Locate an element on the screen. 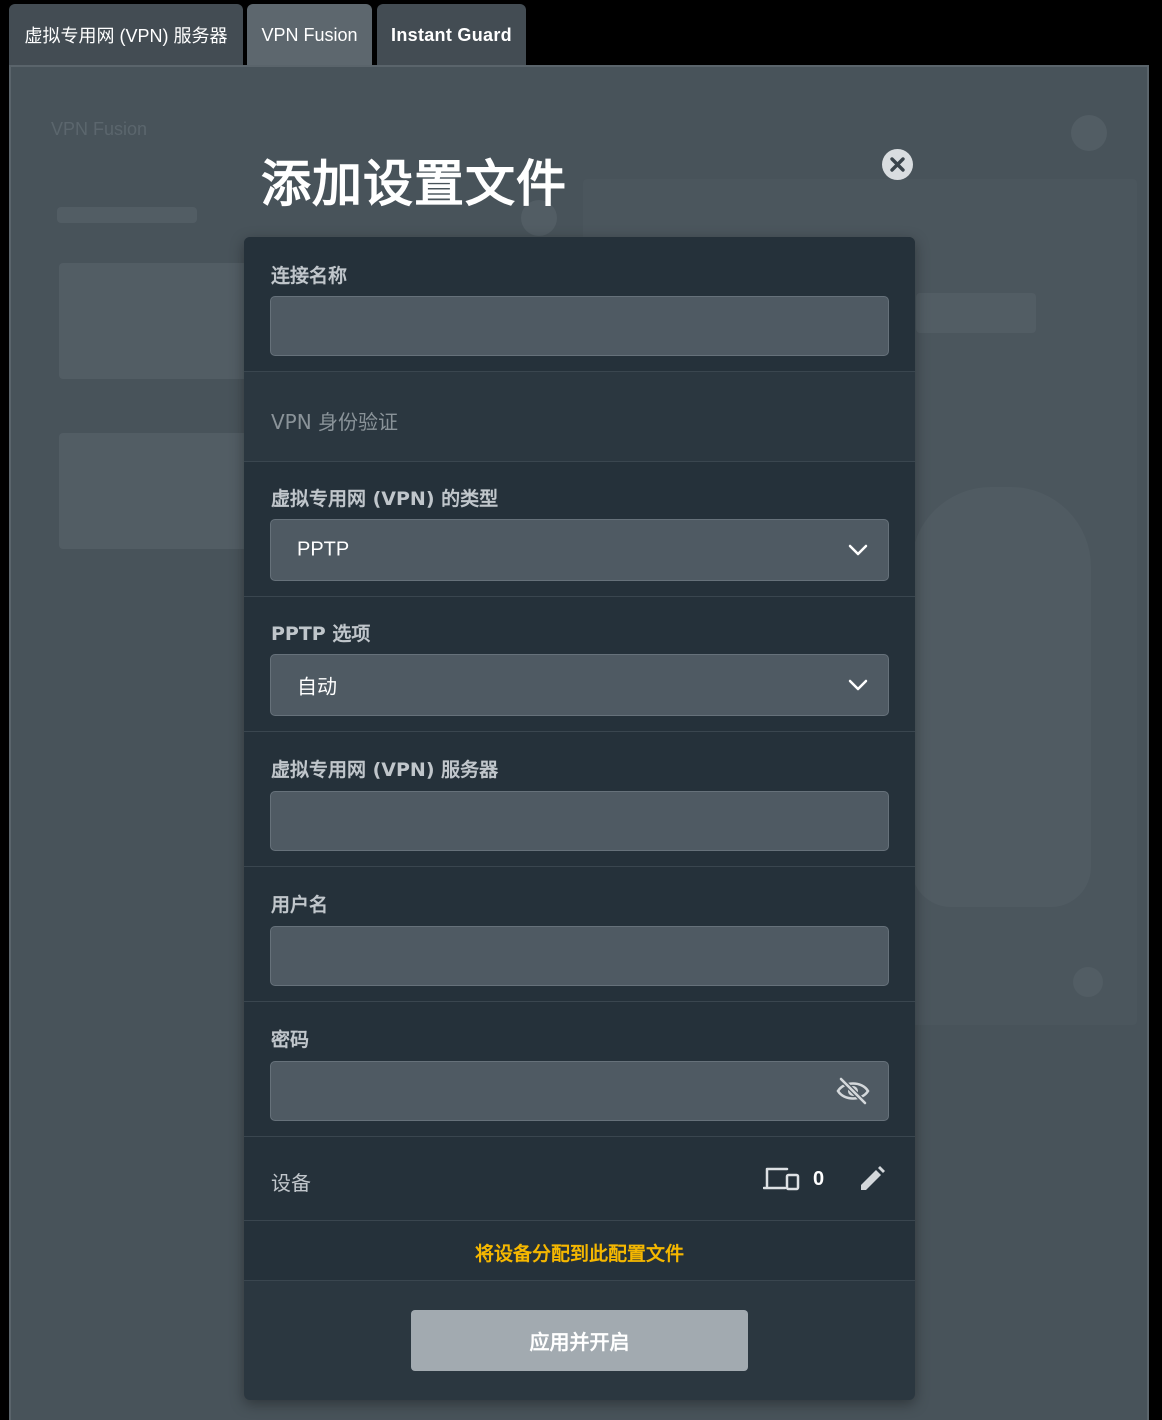 This screenshot has width=1162, height=1420. auth-section-label: VPN 身份验证 is located at coordinates (335, 422).